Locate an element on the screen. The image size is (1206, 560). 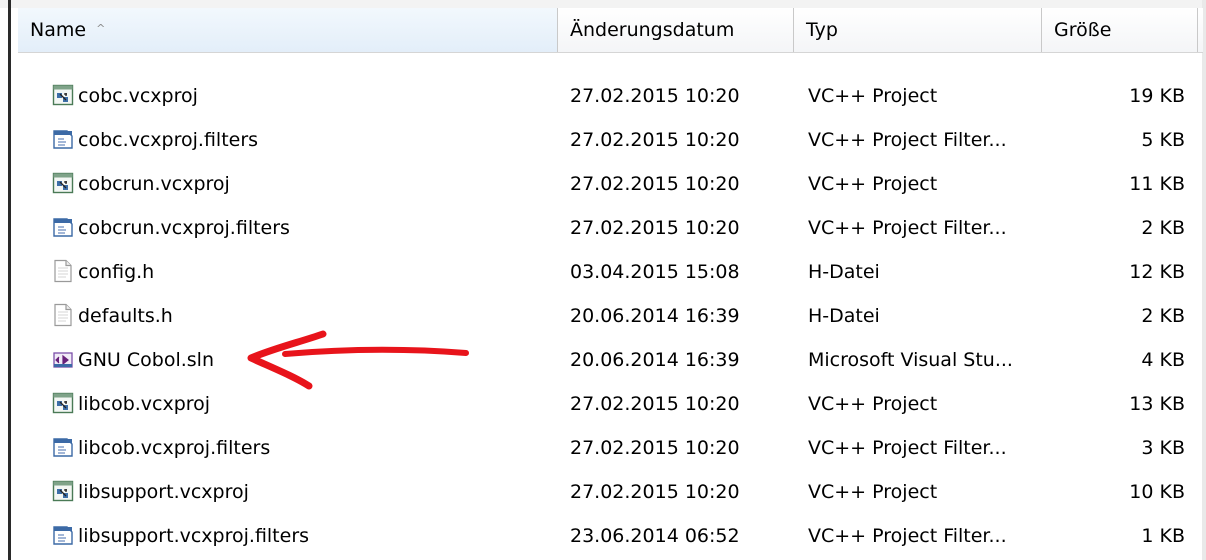
file-name: libsupport.vcxproj.filters is located at coordinates (194, 536).